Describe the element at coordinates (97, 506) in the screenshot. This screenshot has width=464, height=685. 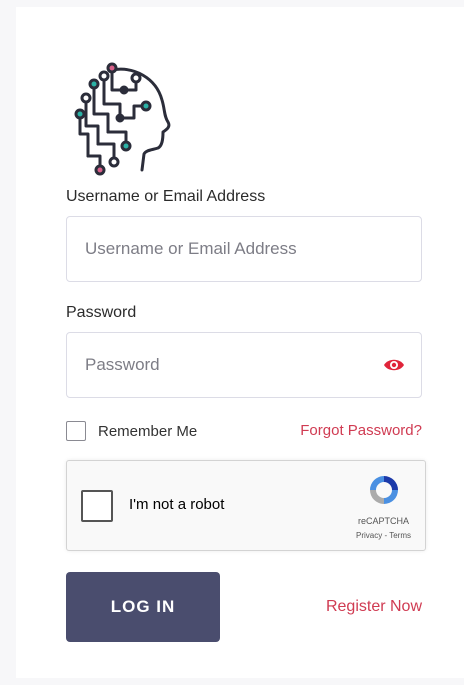
I see `recaptcha-checkbox` at that location.